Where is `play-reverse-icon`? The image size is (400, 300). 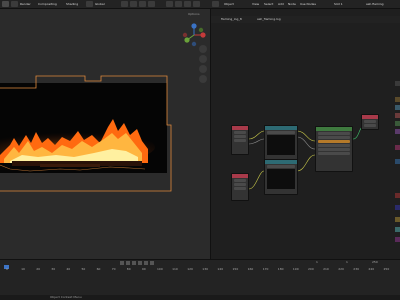
play-reverse-icon is located at coordinates (134, 263).